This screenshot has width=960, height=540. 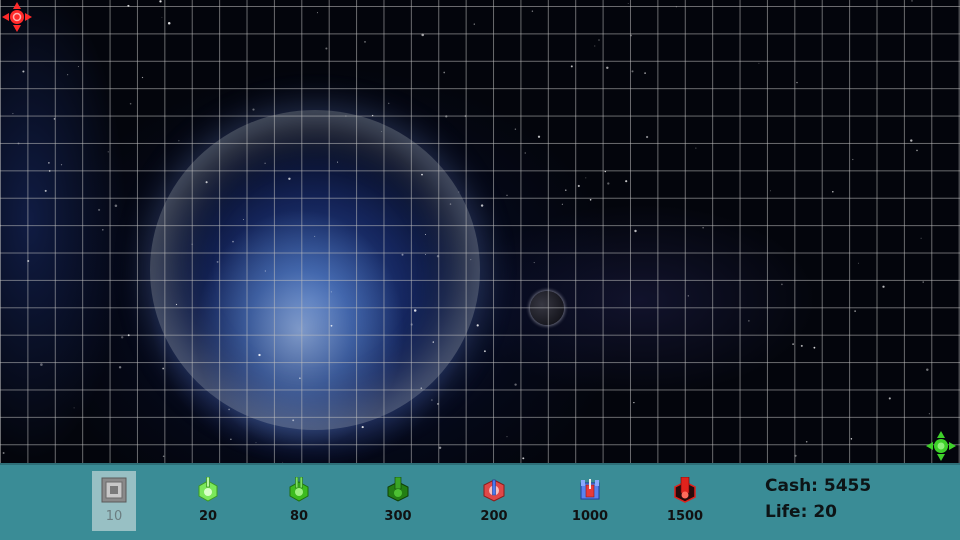 What do you see at coordinates (941, 446) in the screenshot?
I see `enemy-exit-icon` at bounding box center [941, 446].